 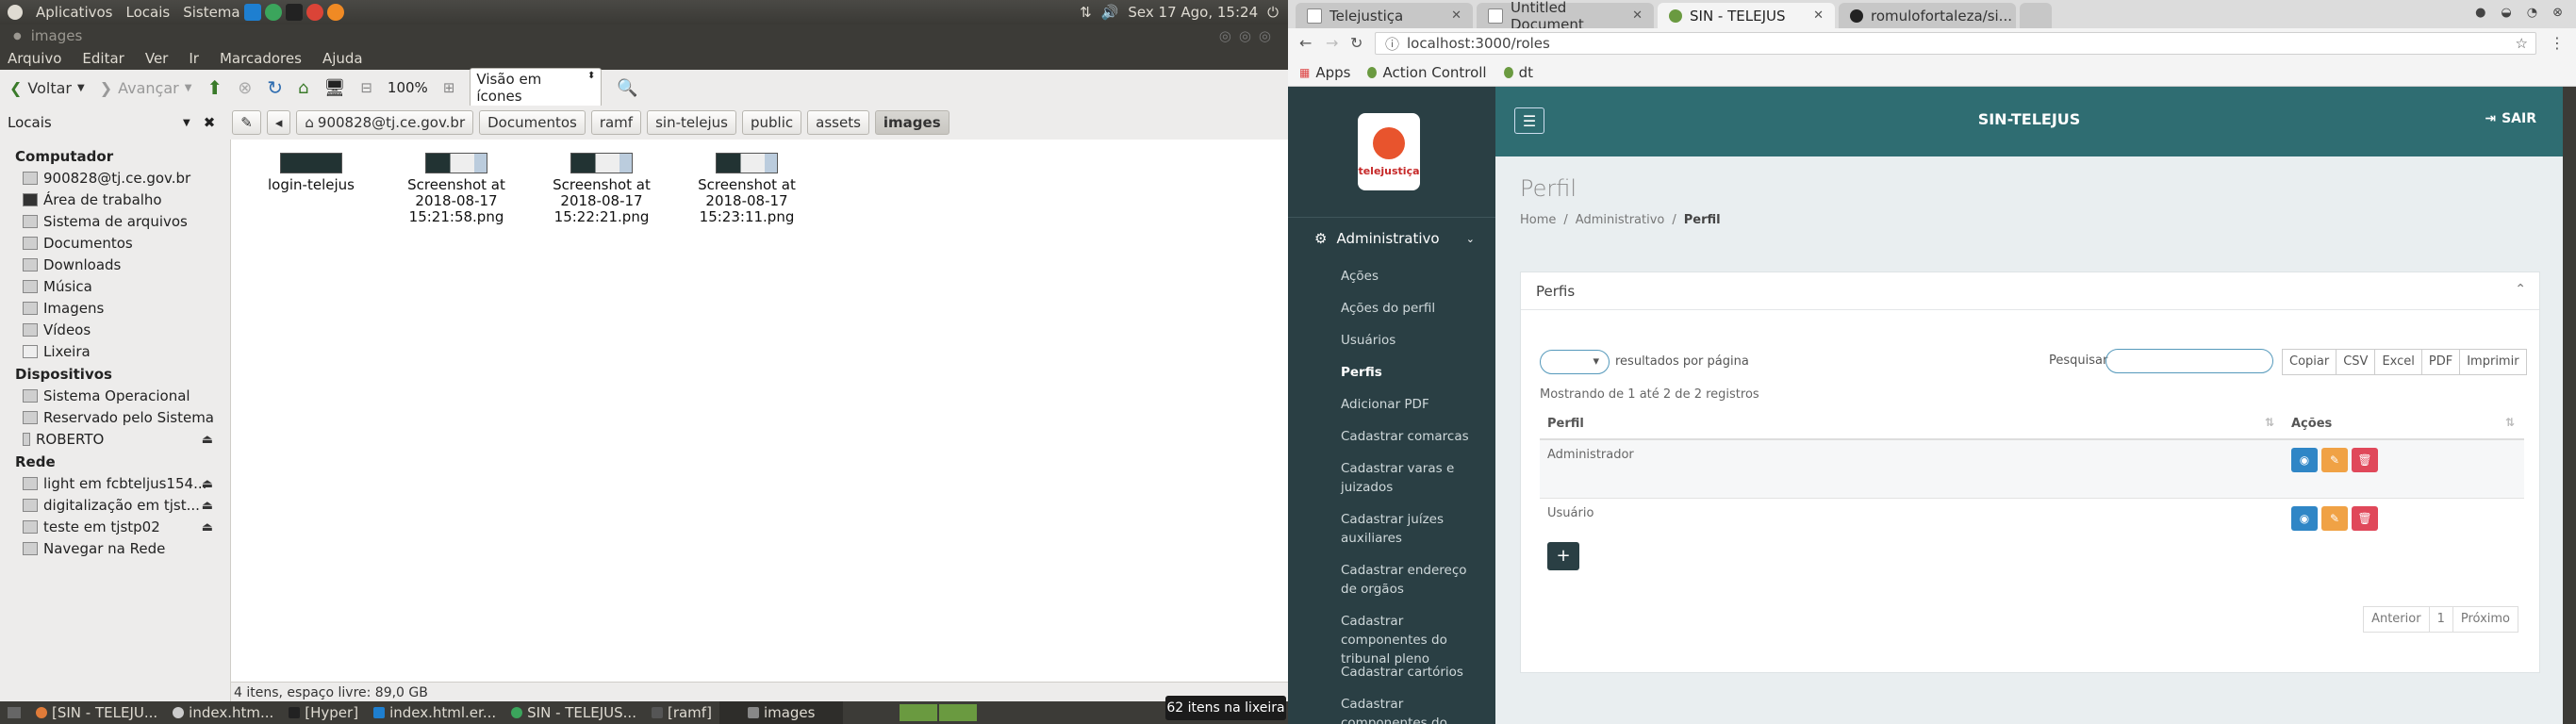 I want to click on column-header-perfil: Perfil ⇅, so click(x=1912, y=424).